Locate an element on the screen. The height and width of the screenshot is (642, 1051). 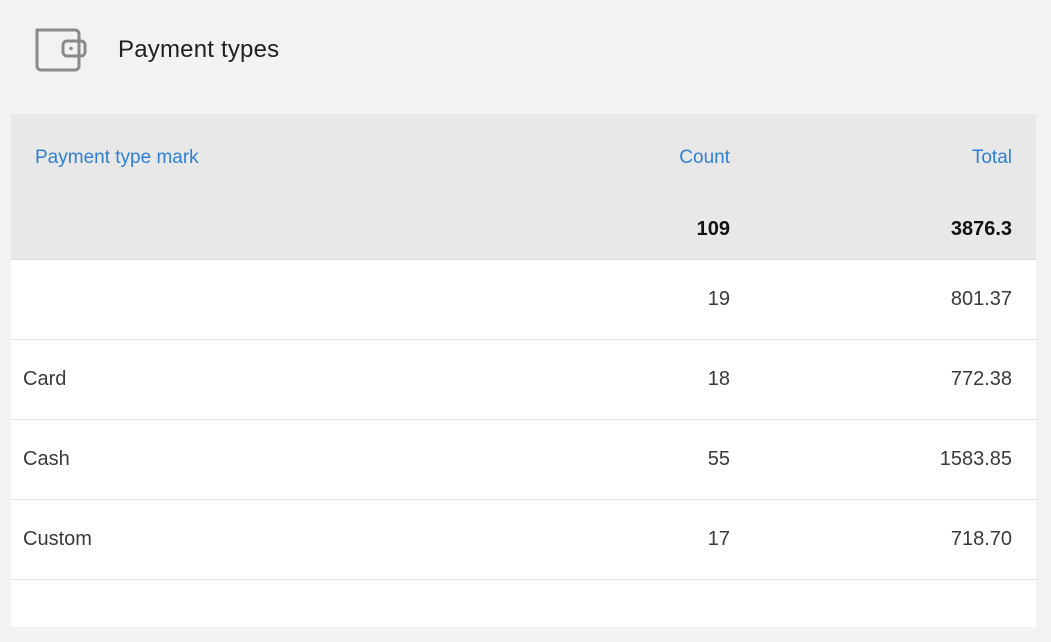
table-row: Cash 55 1583.85 is located at coordinates (523, 460).